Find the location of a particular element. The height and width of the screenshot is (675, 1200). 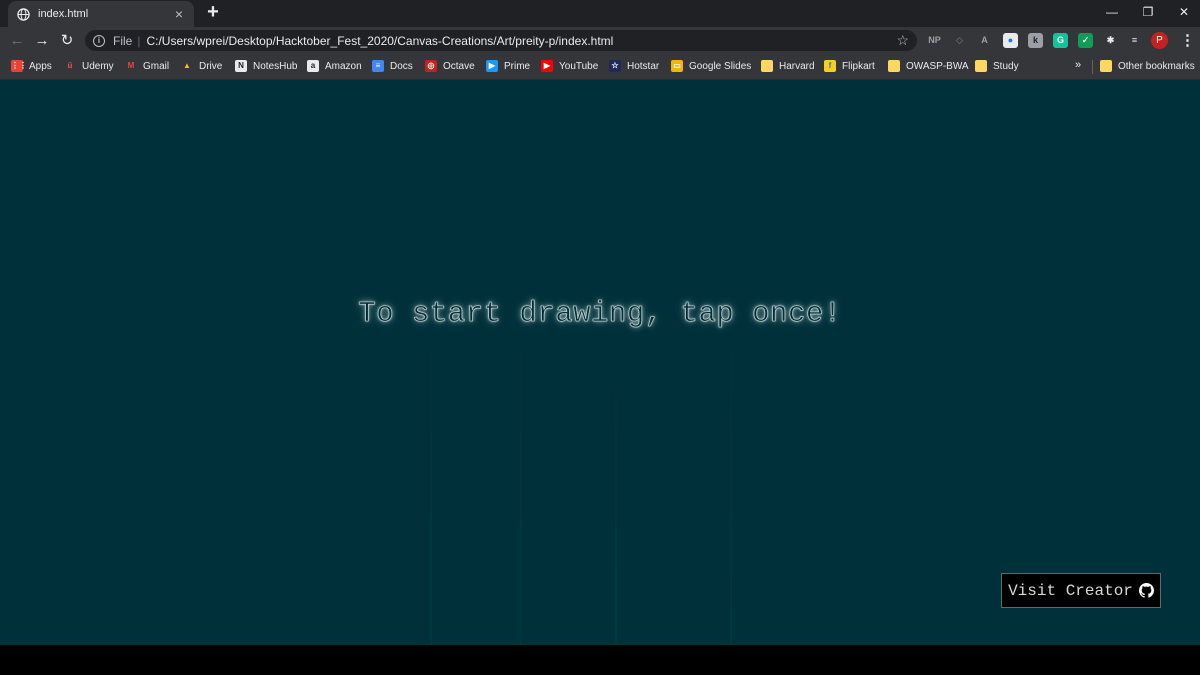

visit-creator-label: Visit Creator is located at coordinates (1070, 590).